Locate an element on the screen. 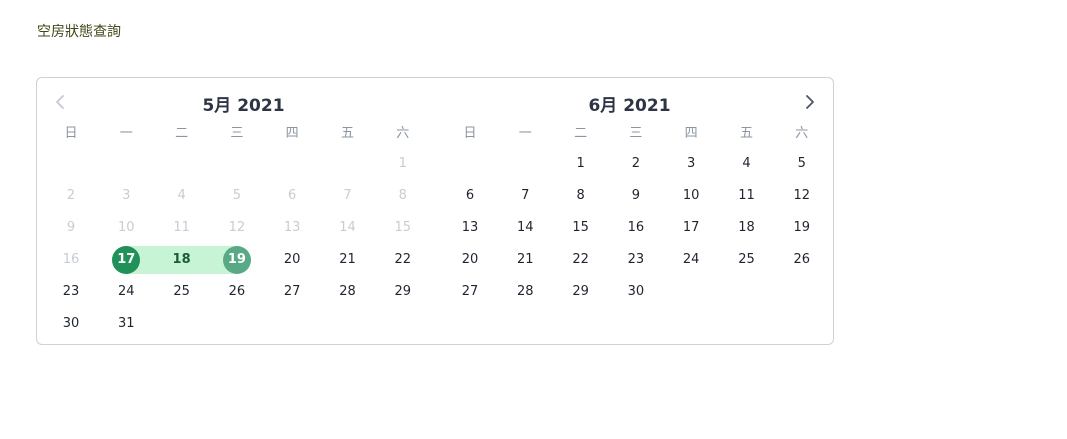  calendar-day-disabled: 13 is located at coordinates (292, 227).